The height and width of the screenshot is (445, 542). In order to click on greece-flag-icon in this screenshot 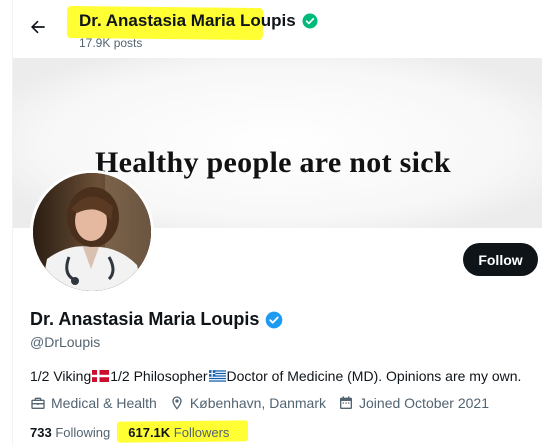, I will do `click(217, 376)`.